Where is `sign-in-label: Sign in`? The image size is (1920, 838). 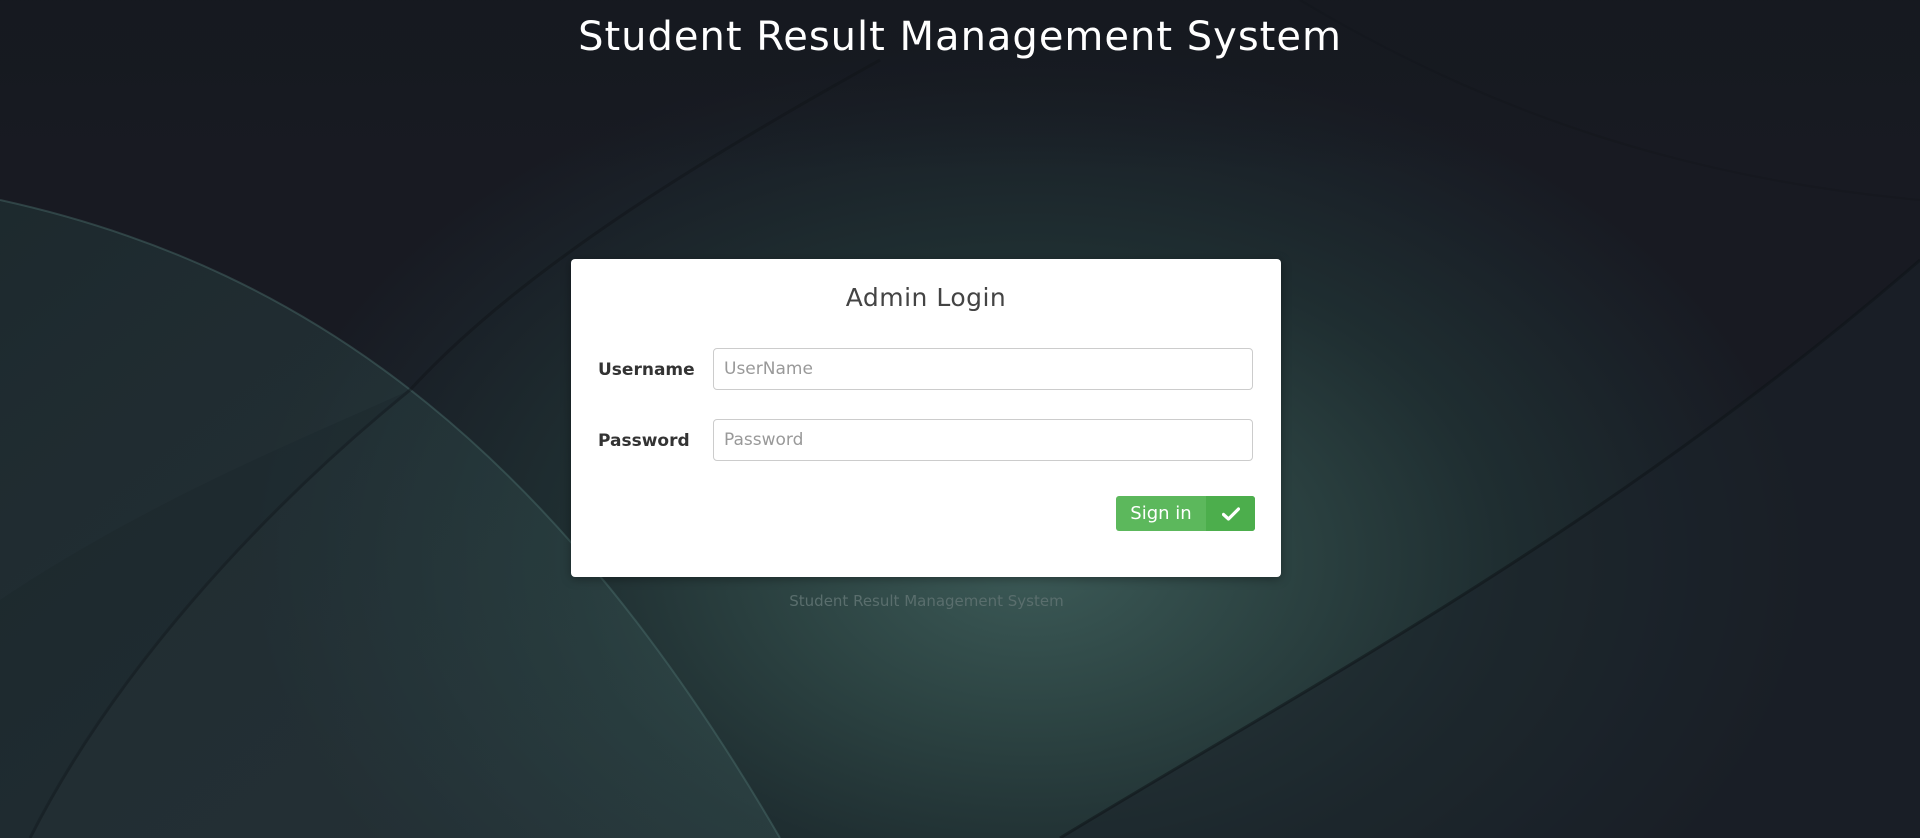 sign-in-label: Sign in is located at coordinates (1161, 513).